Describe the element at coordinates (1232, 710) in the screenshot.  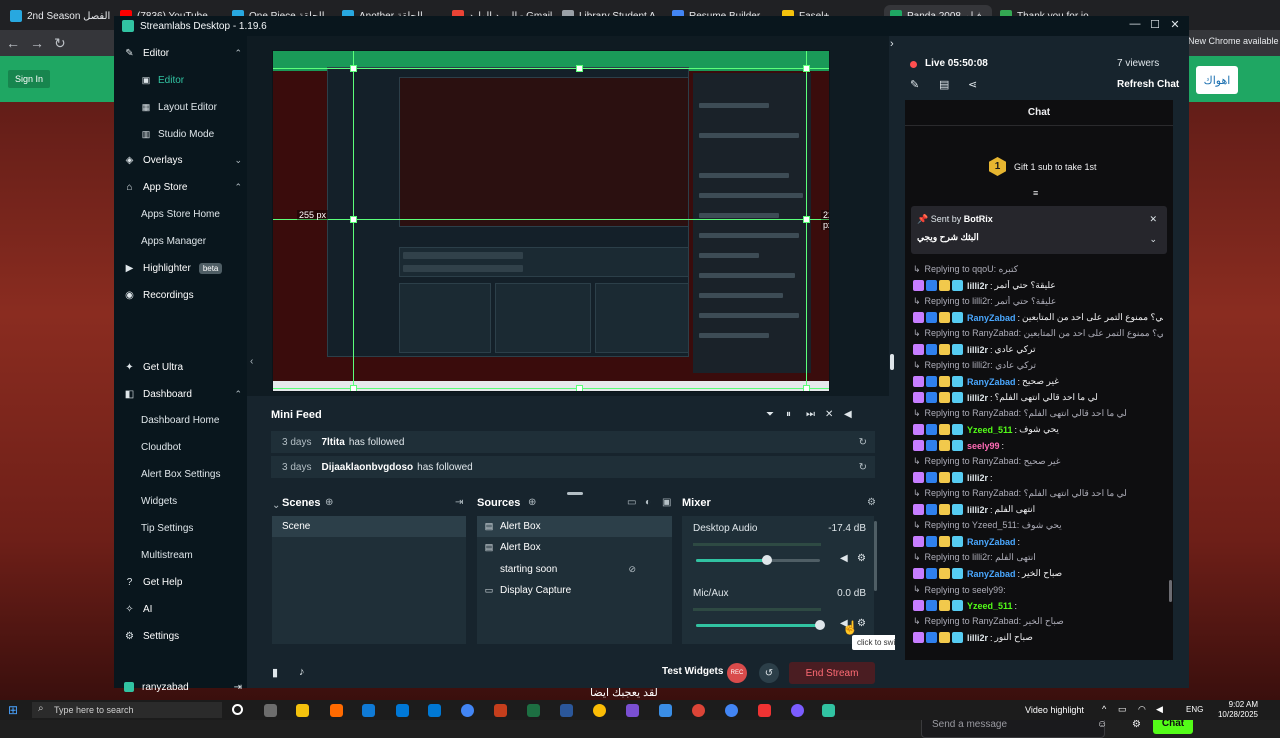
I see `clock: 9:02 AM 10/28/2025` at that location.